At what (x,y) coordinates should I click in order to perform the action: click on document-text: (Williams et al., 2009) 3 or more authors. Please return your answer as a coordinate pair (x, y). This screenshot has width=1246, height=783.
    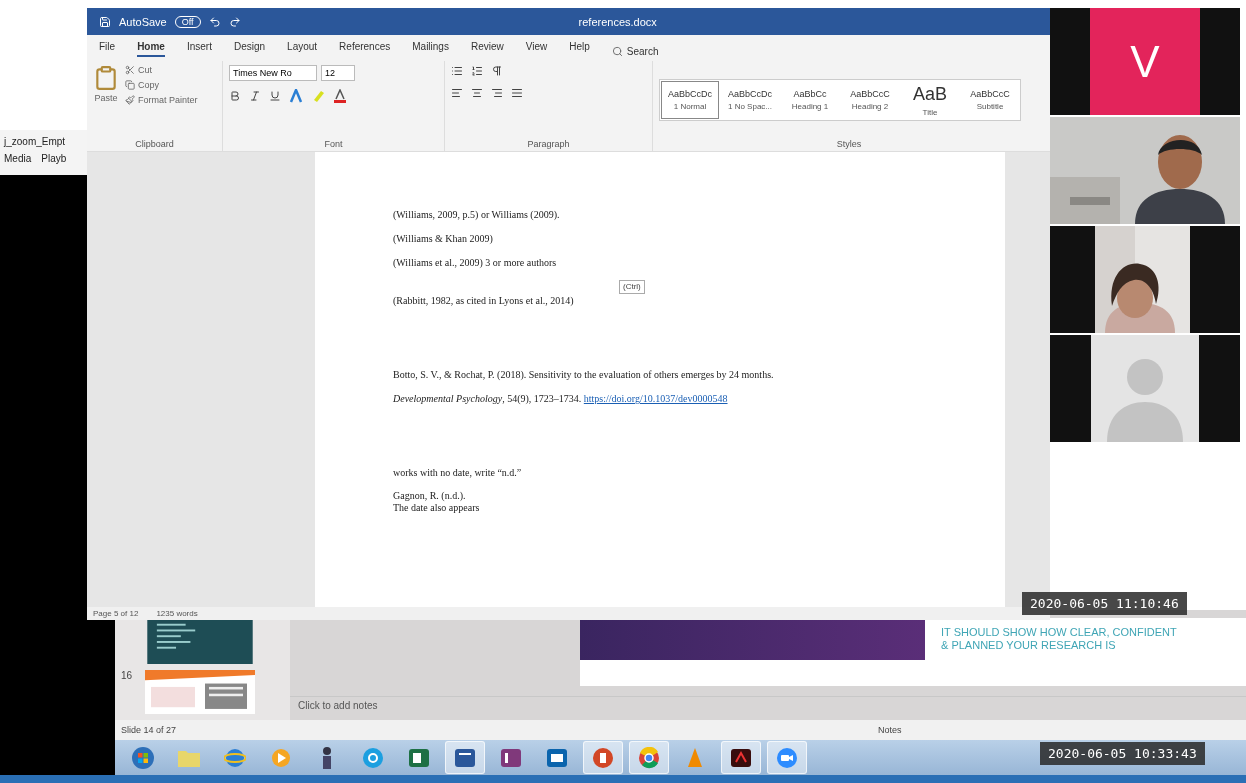
    Looking at the image, I should click on (475, 262).